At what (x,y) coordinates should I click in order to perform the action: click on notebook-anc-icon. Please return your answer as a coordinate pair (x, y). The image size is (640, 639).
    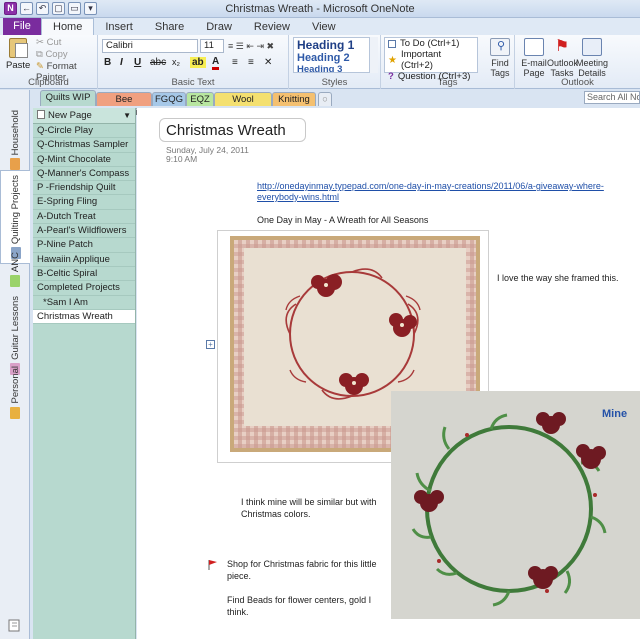
    Looking at the image, I should click on (15, 281).